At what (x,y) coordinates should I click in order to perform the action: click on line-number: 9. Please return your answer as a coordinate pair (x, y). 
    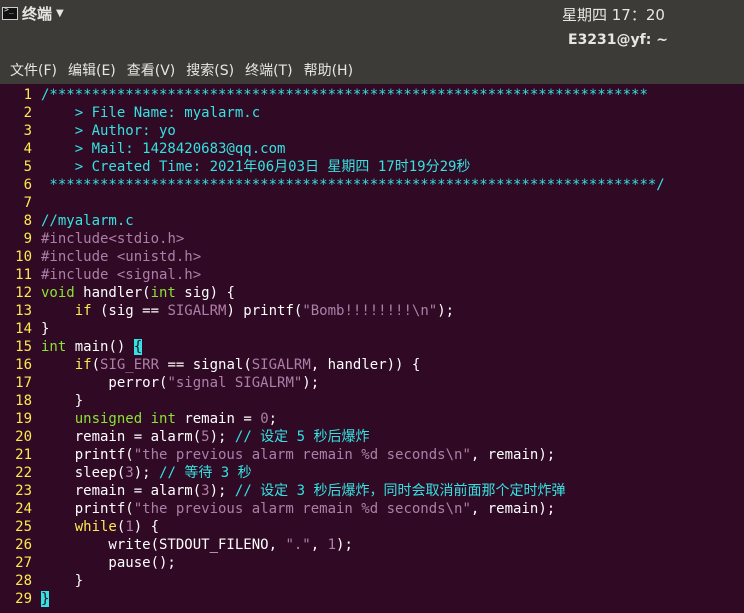
    Looking at the image, I should click on (27, 239).